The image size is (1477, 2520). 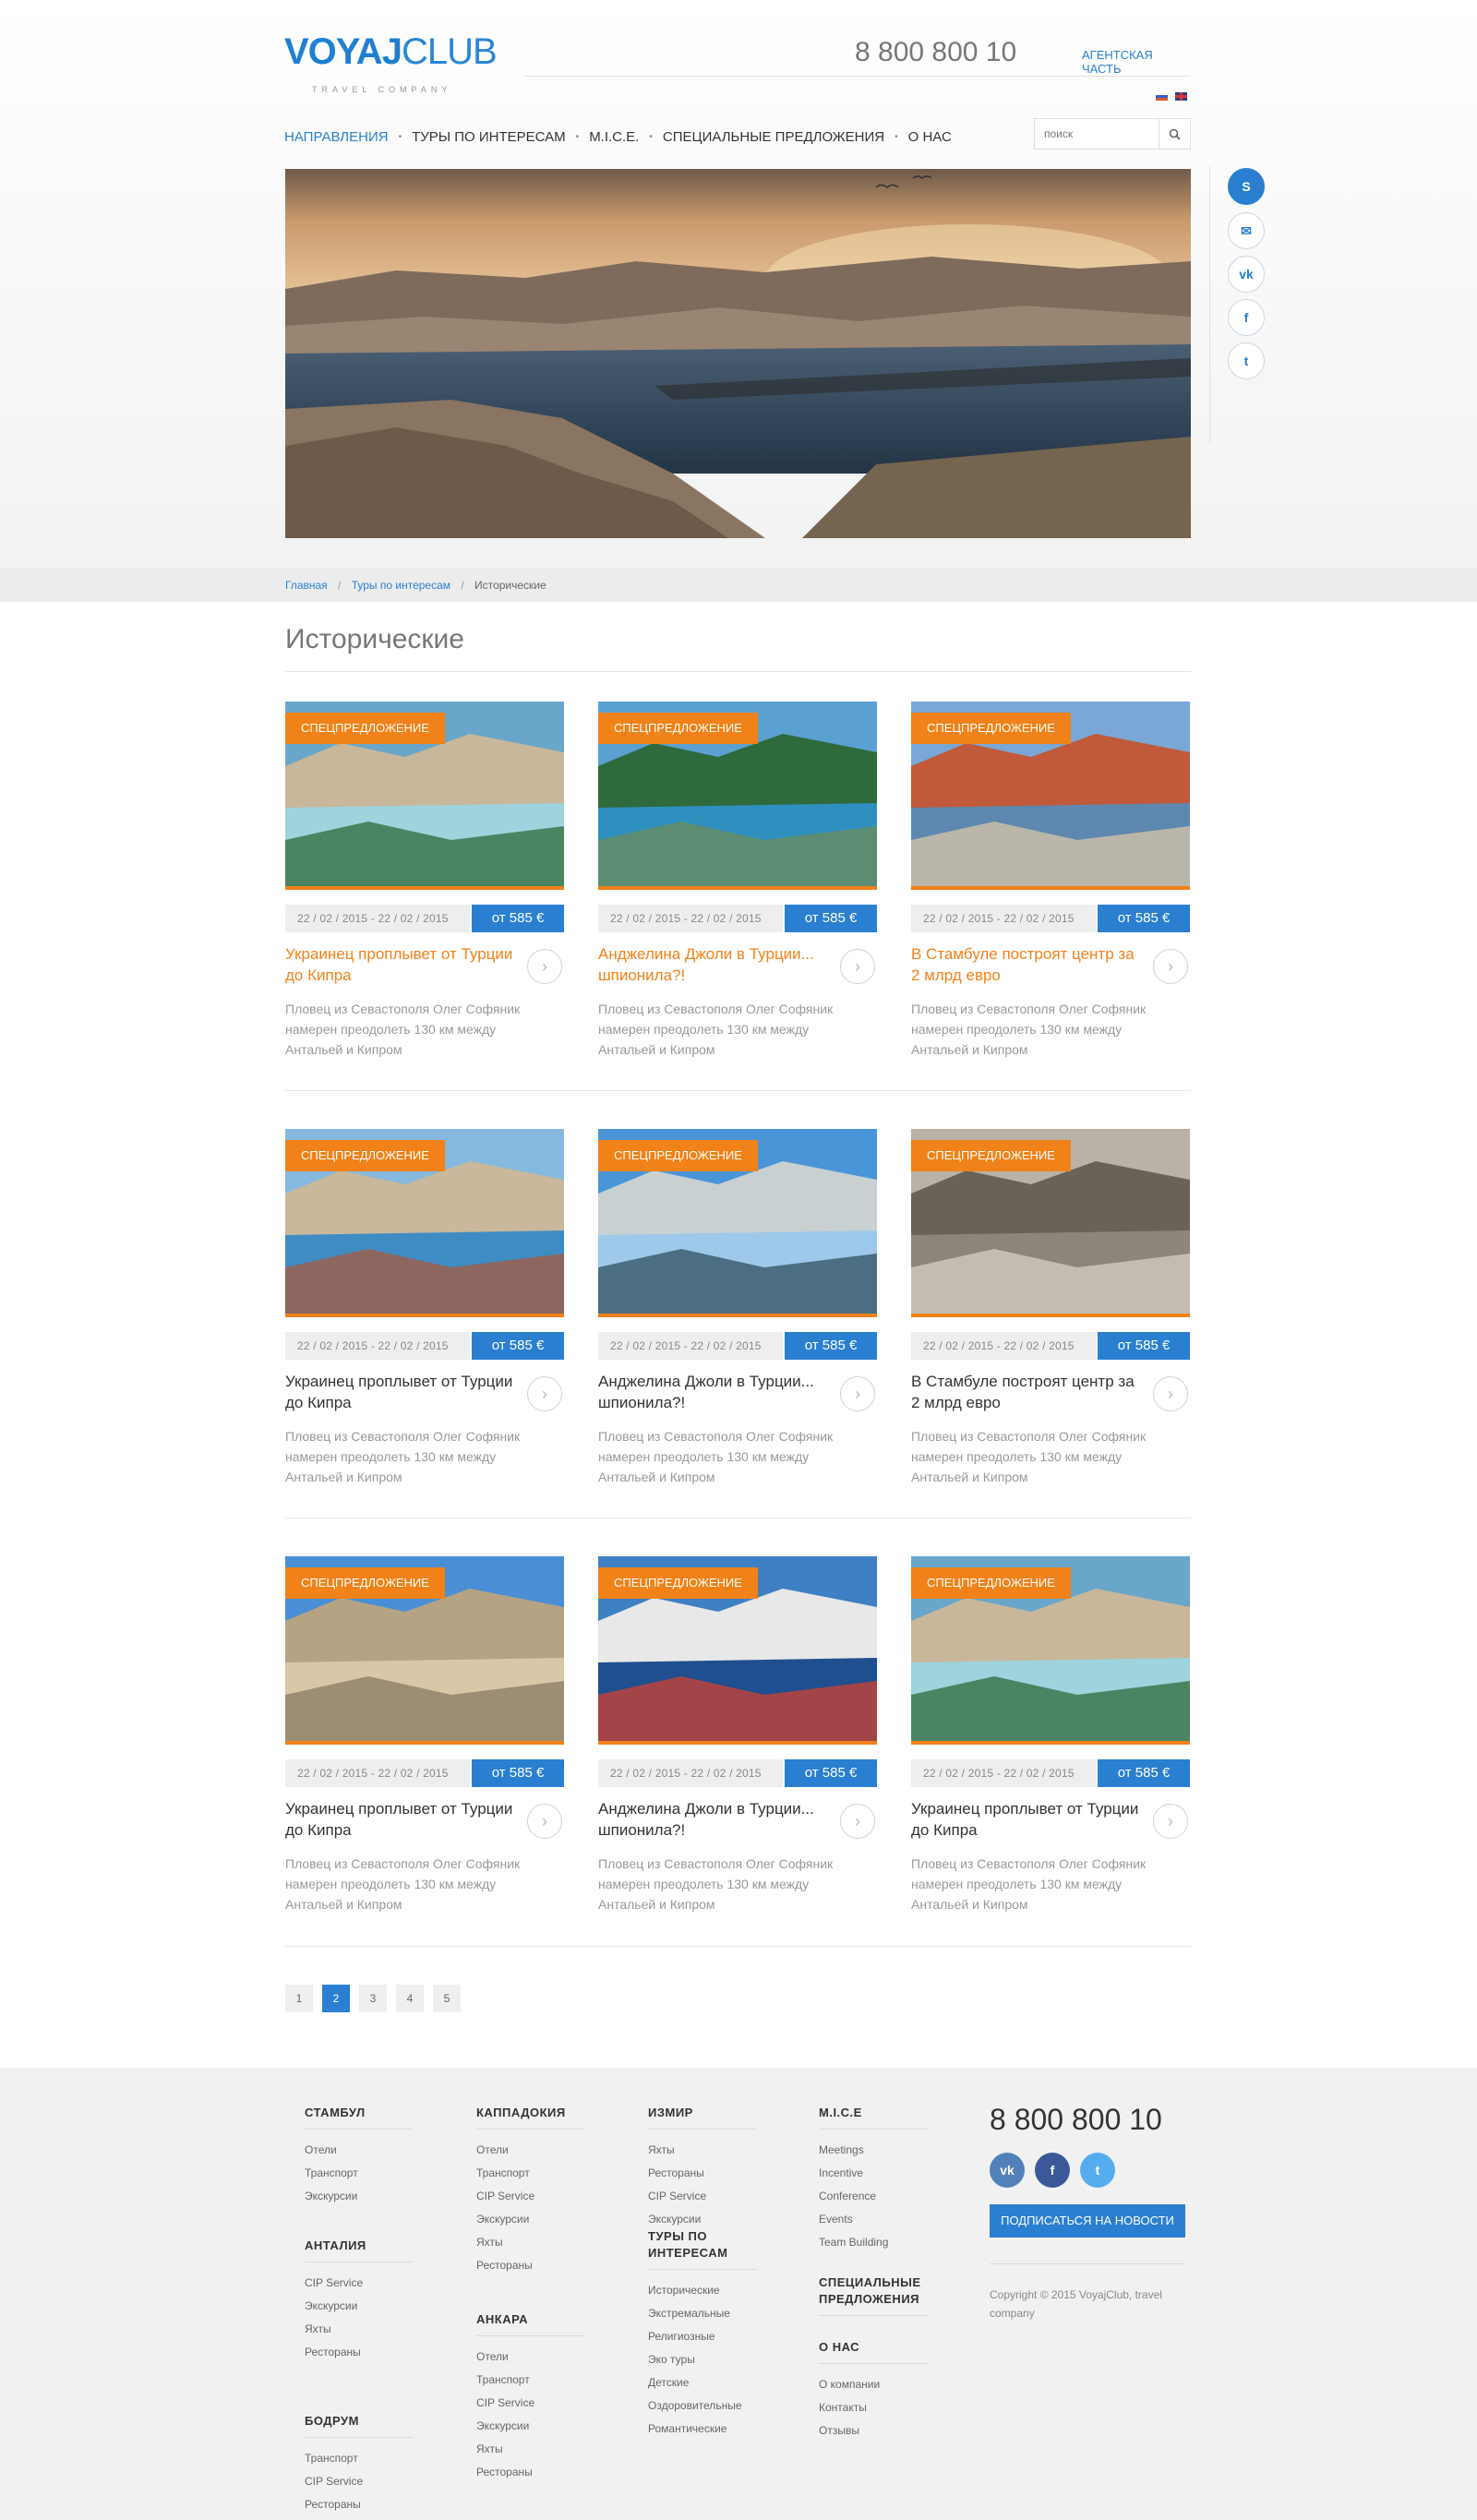 I want to click on facebook-button: f, so click(x=1246, y=317).